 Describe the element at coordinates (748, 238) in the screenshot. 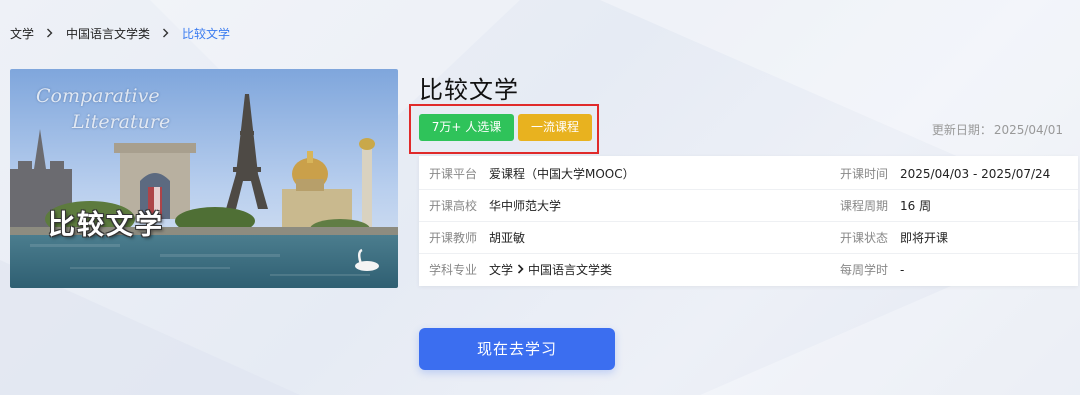

I see `info-row-teacher: 开课教师 胡亚敏 开课状态 即将开课` at that location.